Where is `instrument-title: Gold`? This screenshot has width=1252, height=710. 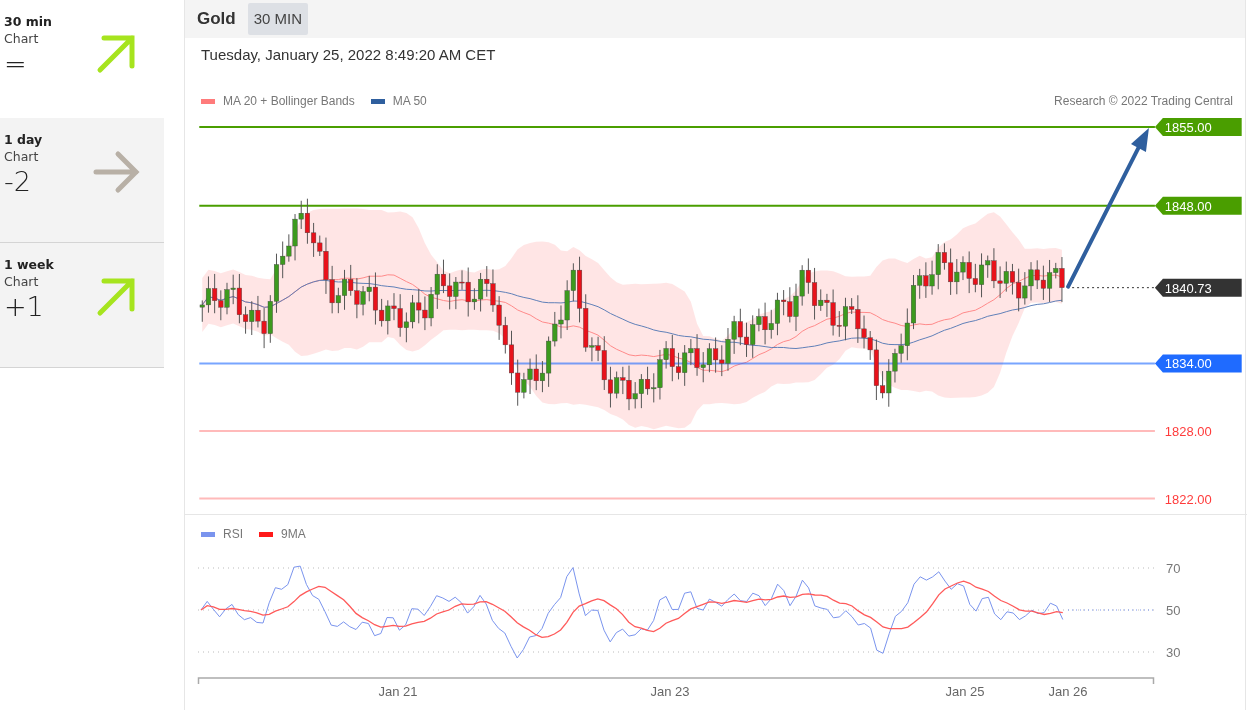 instrument-title: Gold is located at coordinates (216, 19).